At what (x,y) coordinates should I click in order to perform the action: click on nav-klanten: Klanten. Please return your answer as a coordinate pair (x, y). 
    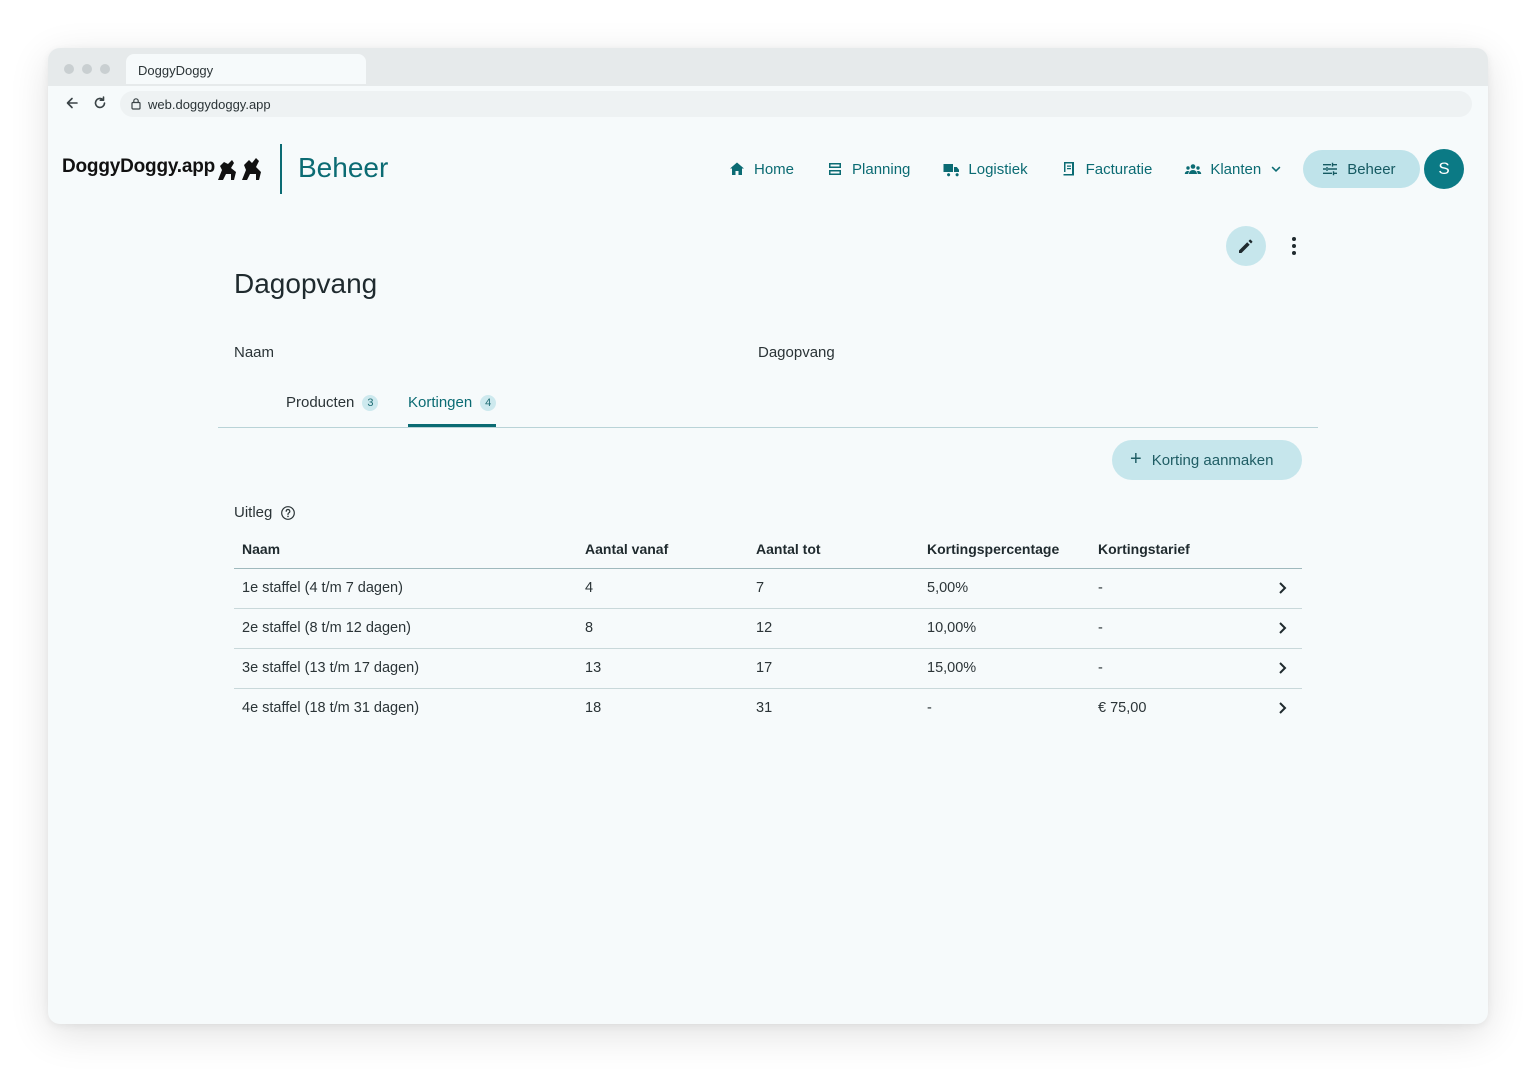
    Looking at the image, I should click on (1233, 169).